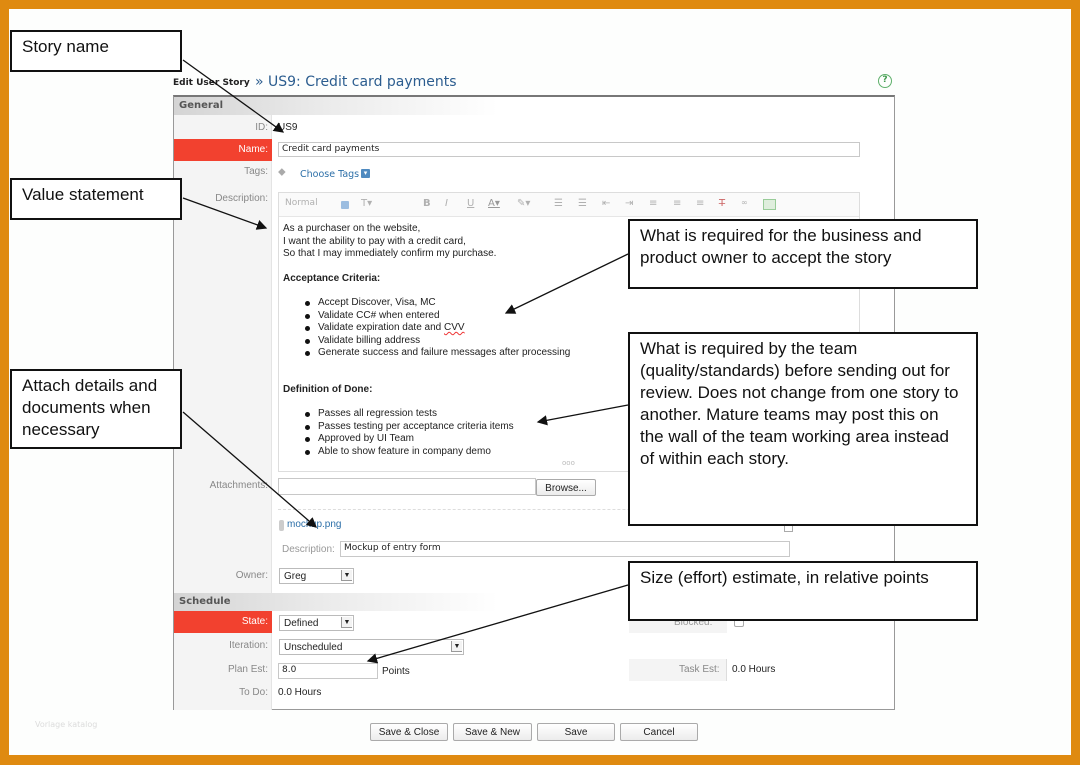 The width and height of the screenshot is (1080, 765). What do you see at coordinates (211, 83) in the screenshot?
I see `breadcrumb-label: Edit User Story` at bounding box center [211, 83].